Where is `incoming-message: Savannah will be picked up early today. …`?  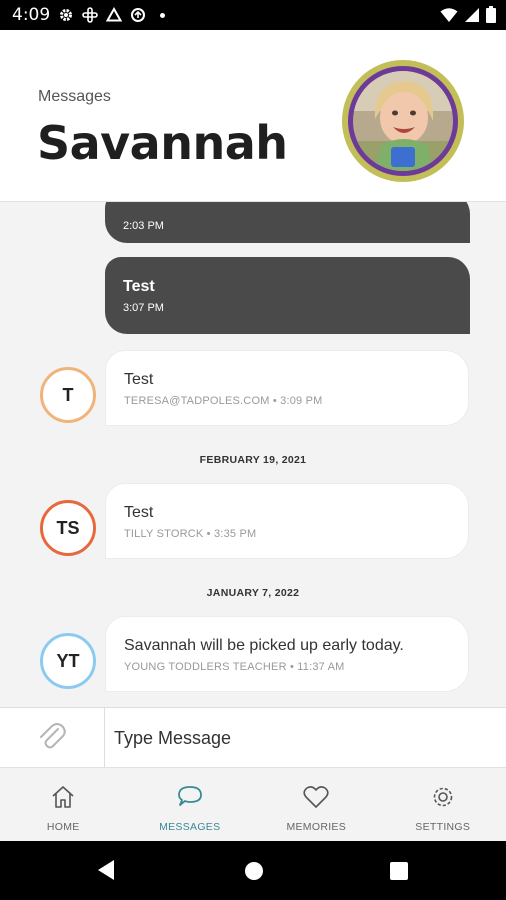
incoming-message: Savannah will be picked up early today. … is located at coordinates (287, 654).